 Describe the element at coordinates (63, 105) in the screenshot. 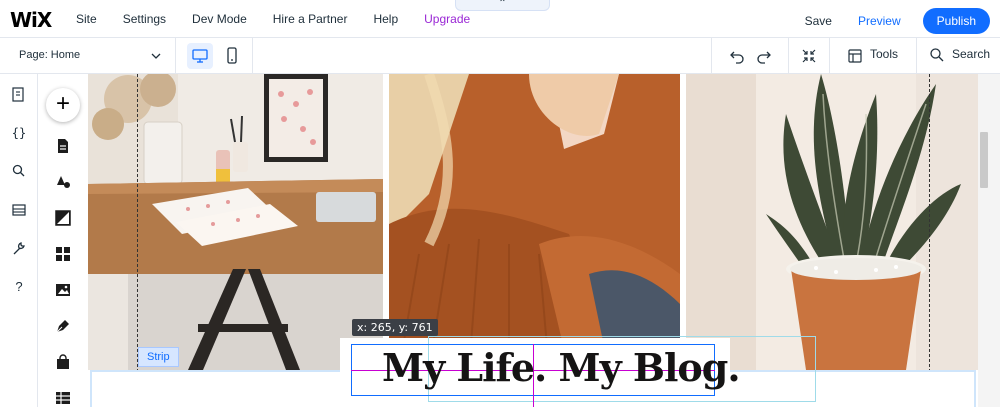

I see `add-element-button: +` at that location.